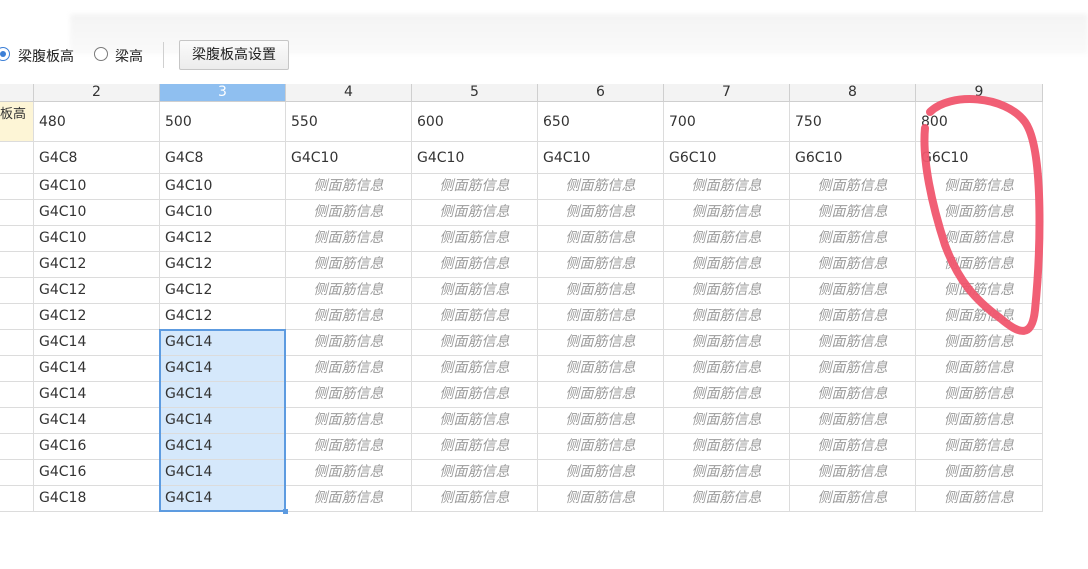 This screenshot has height=569, width=1088. I want to click on column-header: 6, so click(601, 93).